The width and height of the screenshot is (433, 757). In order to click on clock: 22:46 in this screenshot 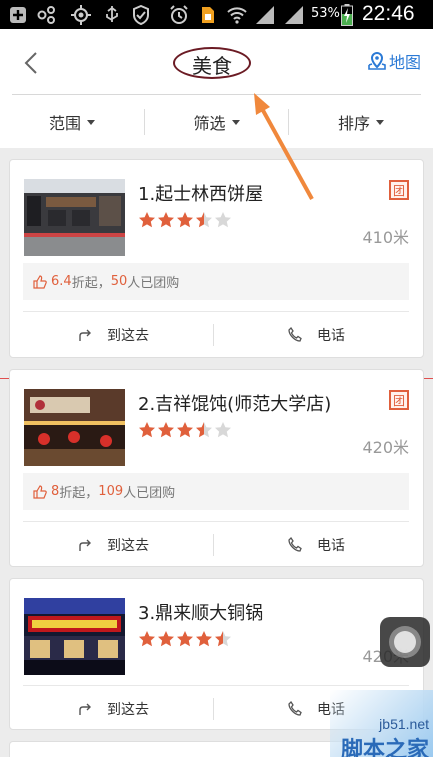, I will do `click(388, 13)`.